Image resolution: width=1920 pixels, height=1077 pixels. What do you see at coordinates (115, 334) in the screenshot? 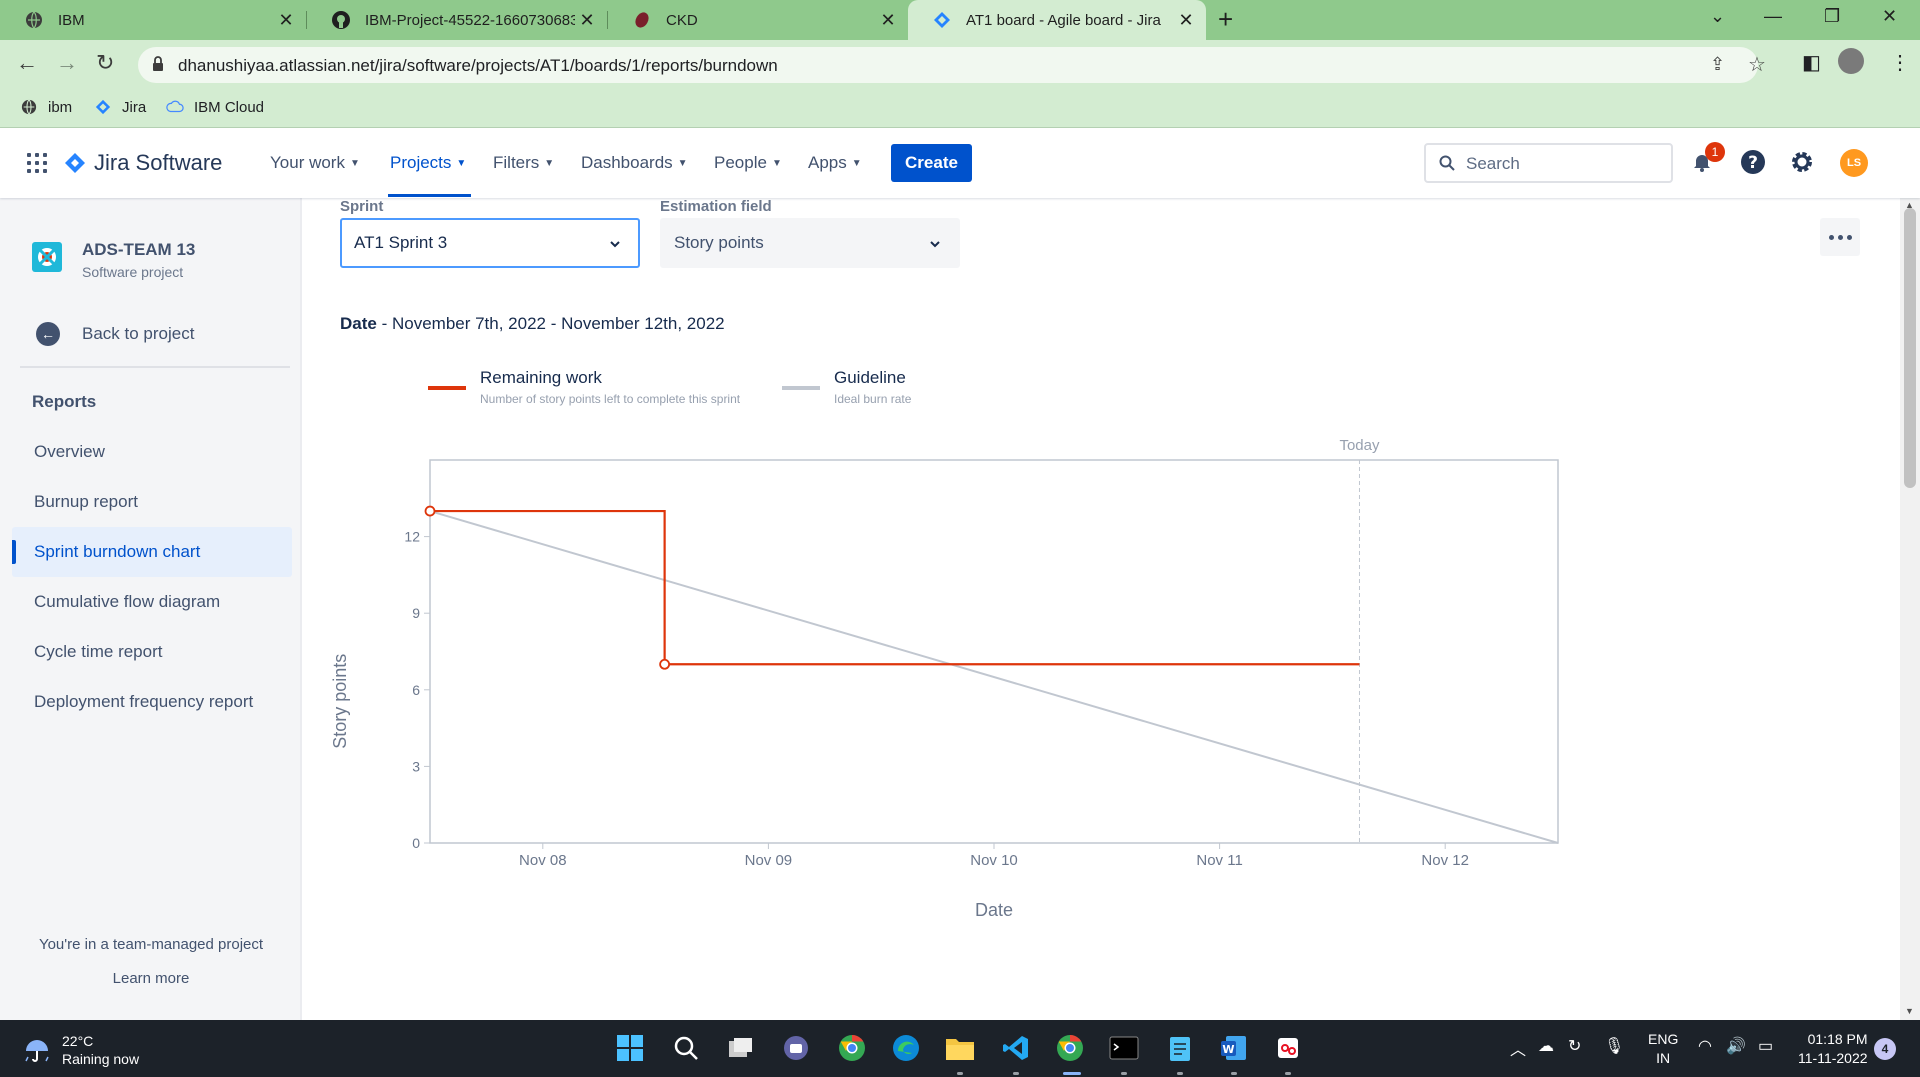
I see `back-to-project-link: ← Back to project` at bounding box center [115, 334].